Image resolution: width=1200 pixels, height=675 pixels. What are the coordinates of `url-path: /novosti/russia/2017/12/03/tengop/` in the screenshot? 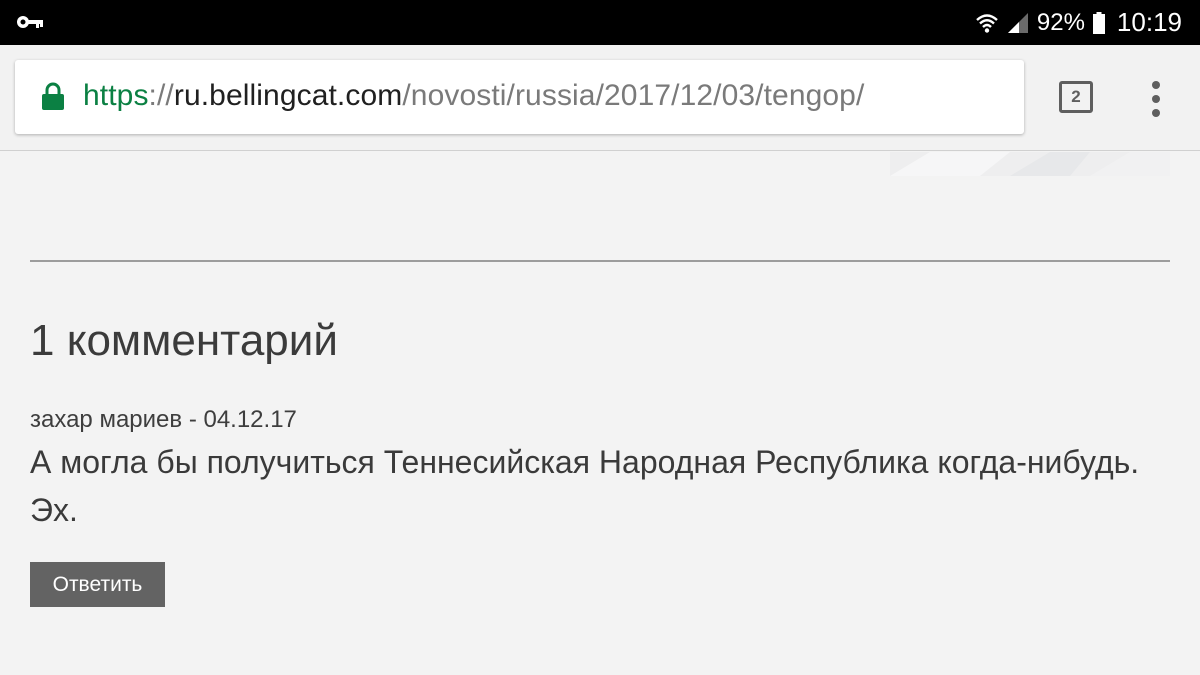 It's located at (633, 95).